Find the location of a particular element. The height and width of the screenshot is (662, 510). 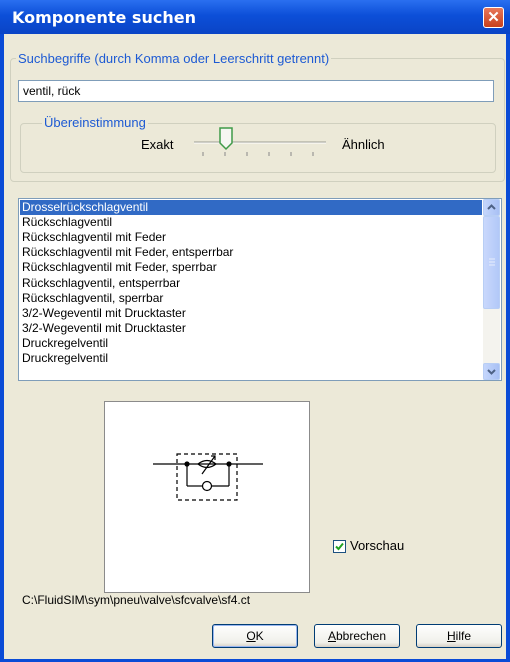

check-valve-symbol-icon is located at coordinates (208, 477).